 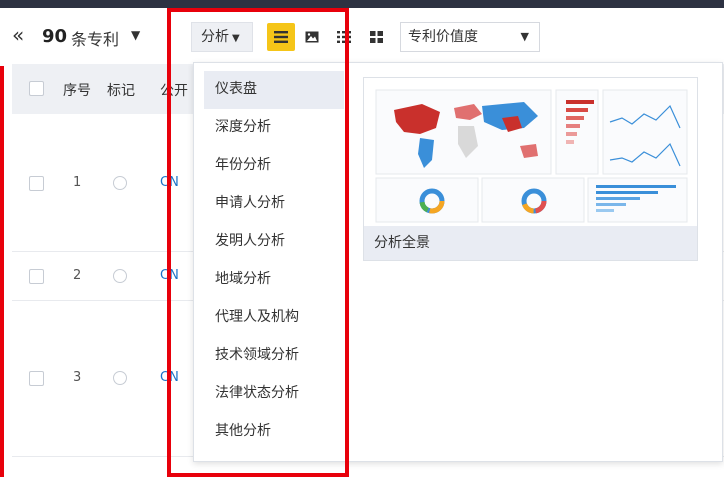 I want to click on row-index: 3, so click(x=77, y=377).